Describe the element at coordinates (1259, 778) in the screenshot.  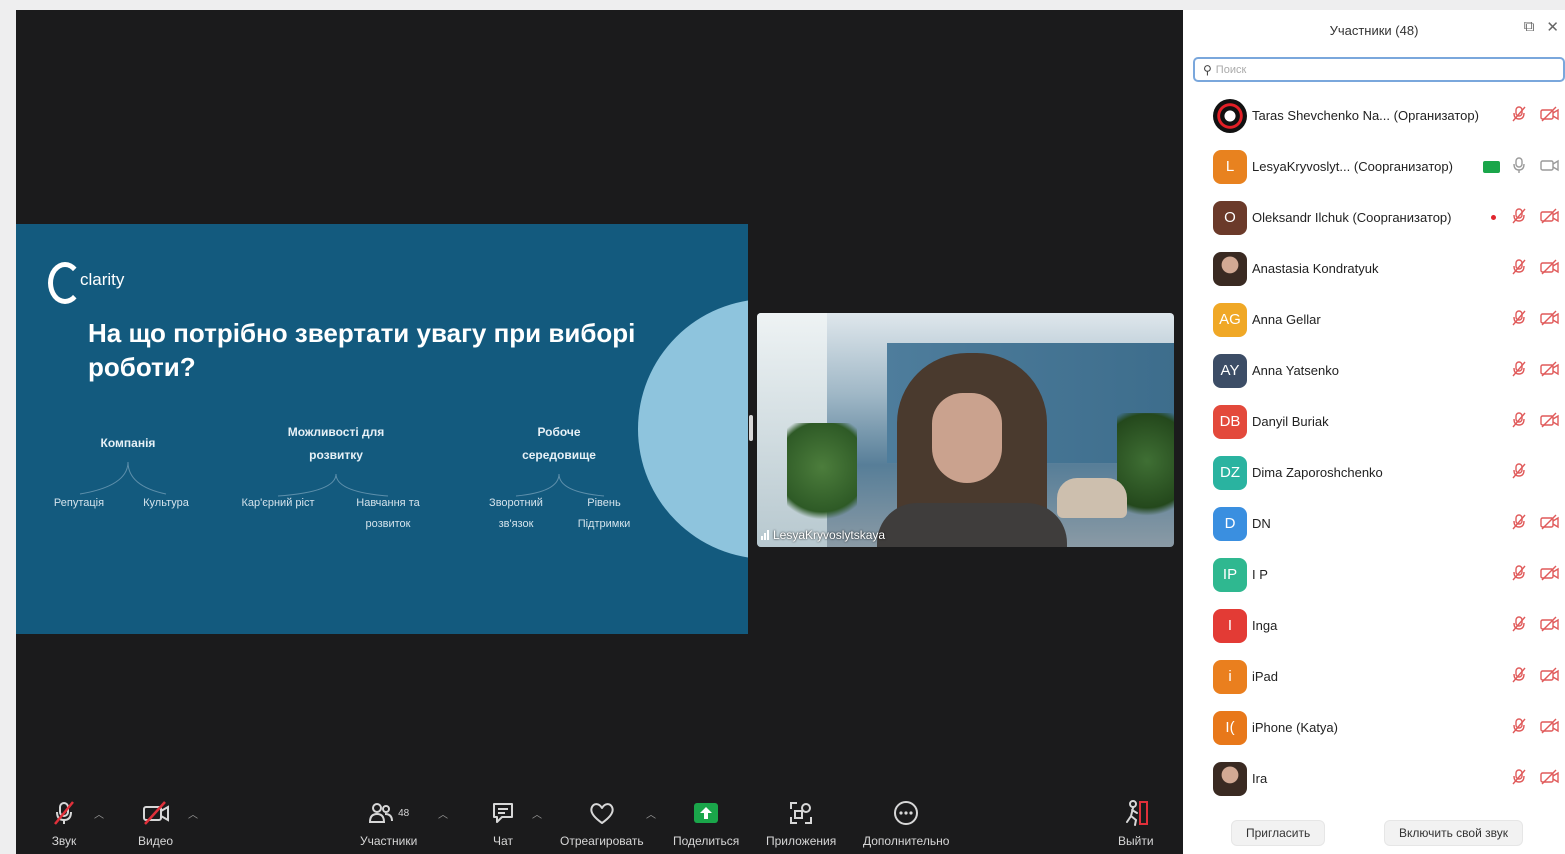
I see `participant-name: Ira` at that location.